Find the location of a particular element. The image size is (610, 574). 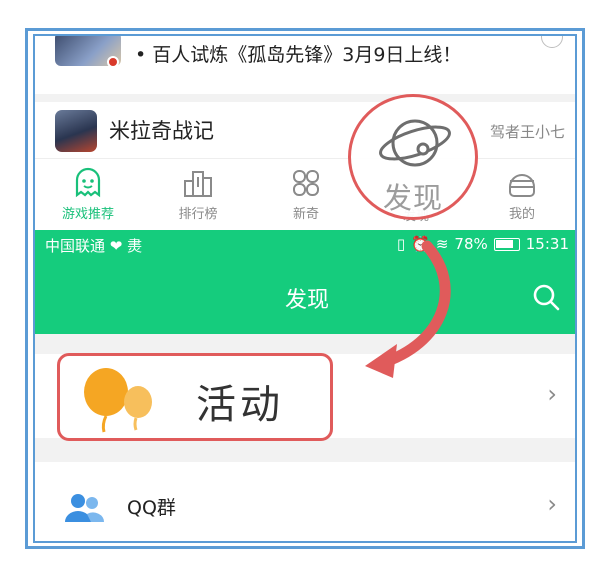

search-icon is located at coordinates (546, 297).